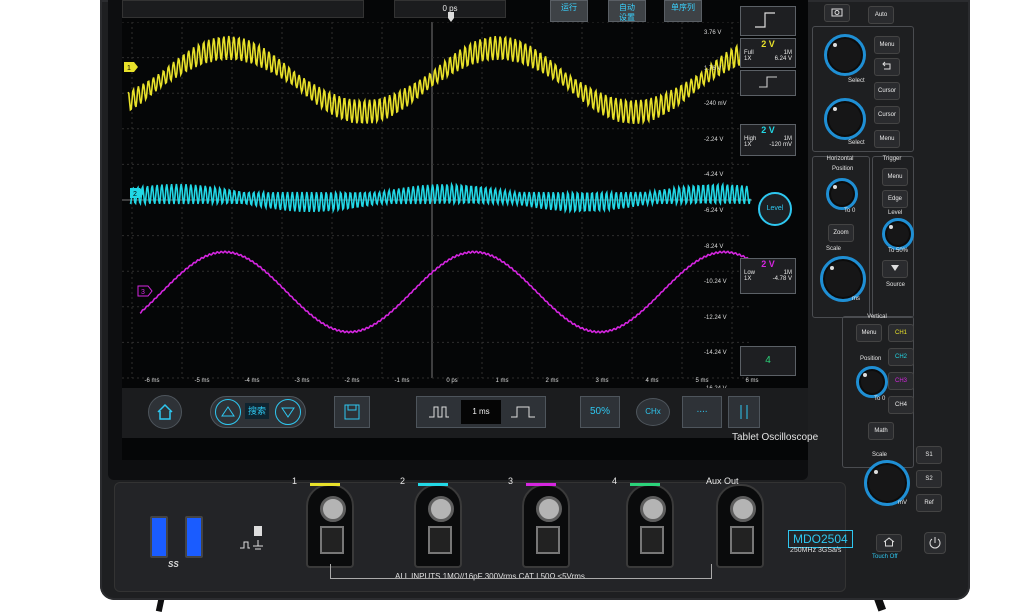  What do you see at coordinates (744, 412) in the screenshot?
I see `menu-toggle-button` at bounding box center [744, 412].